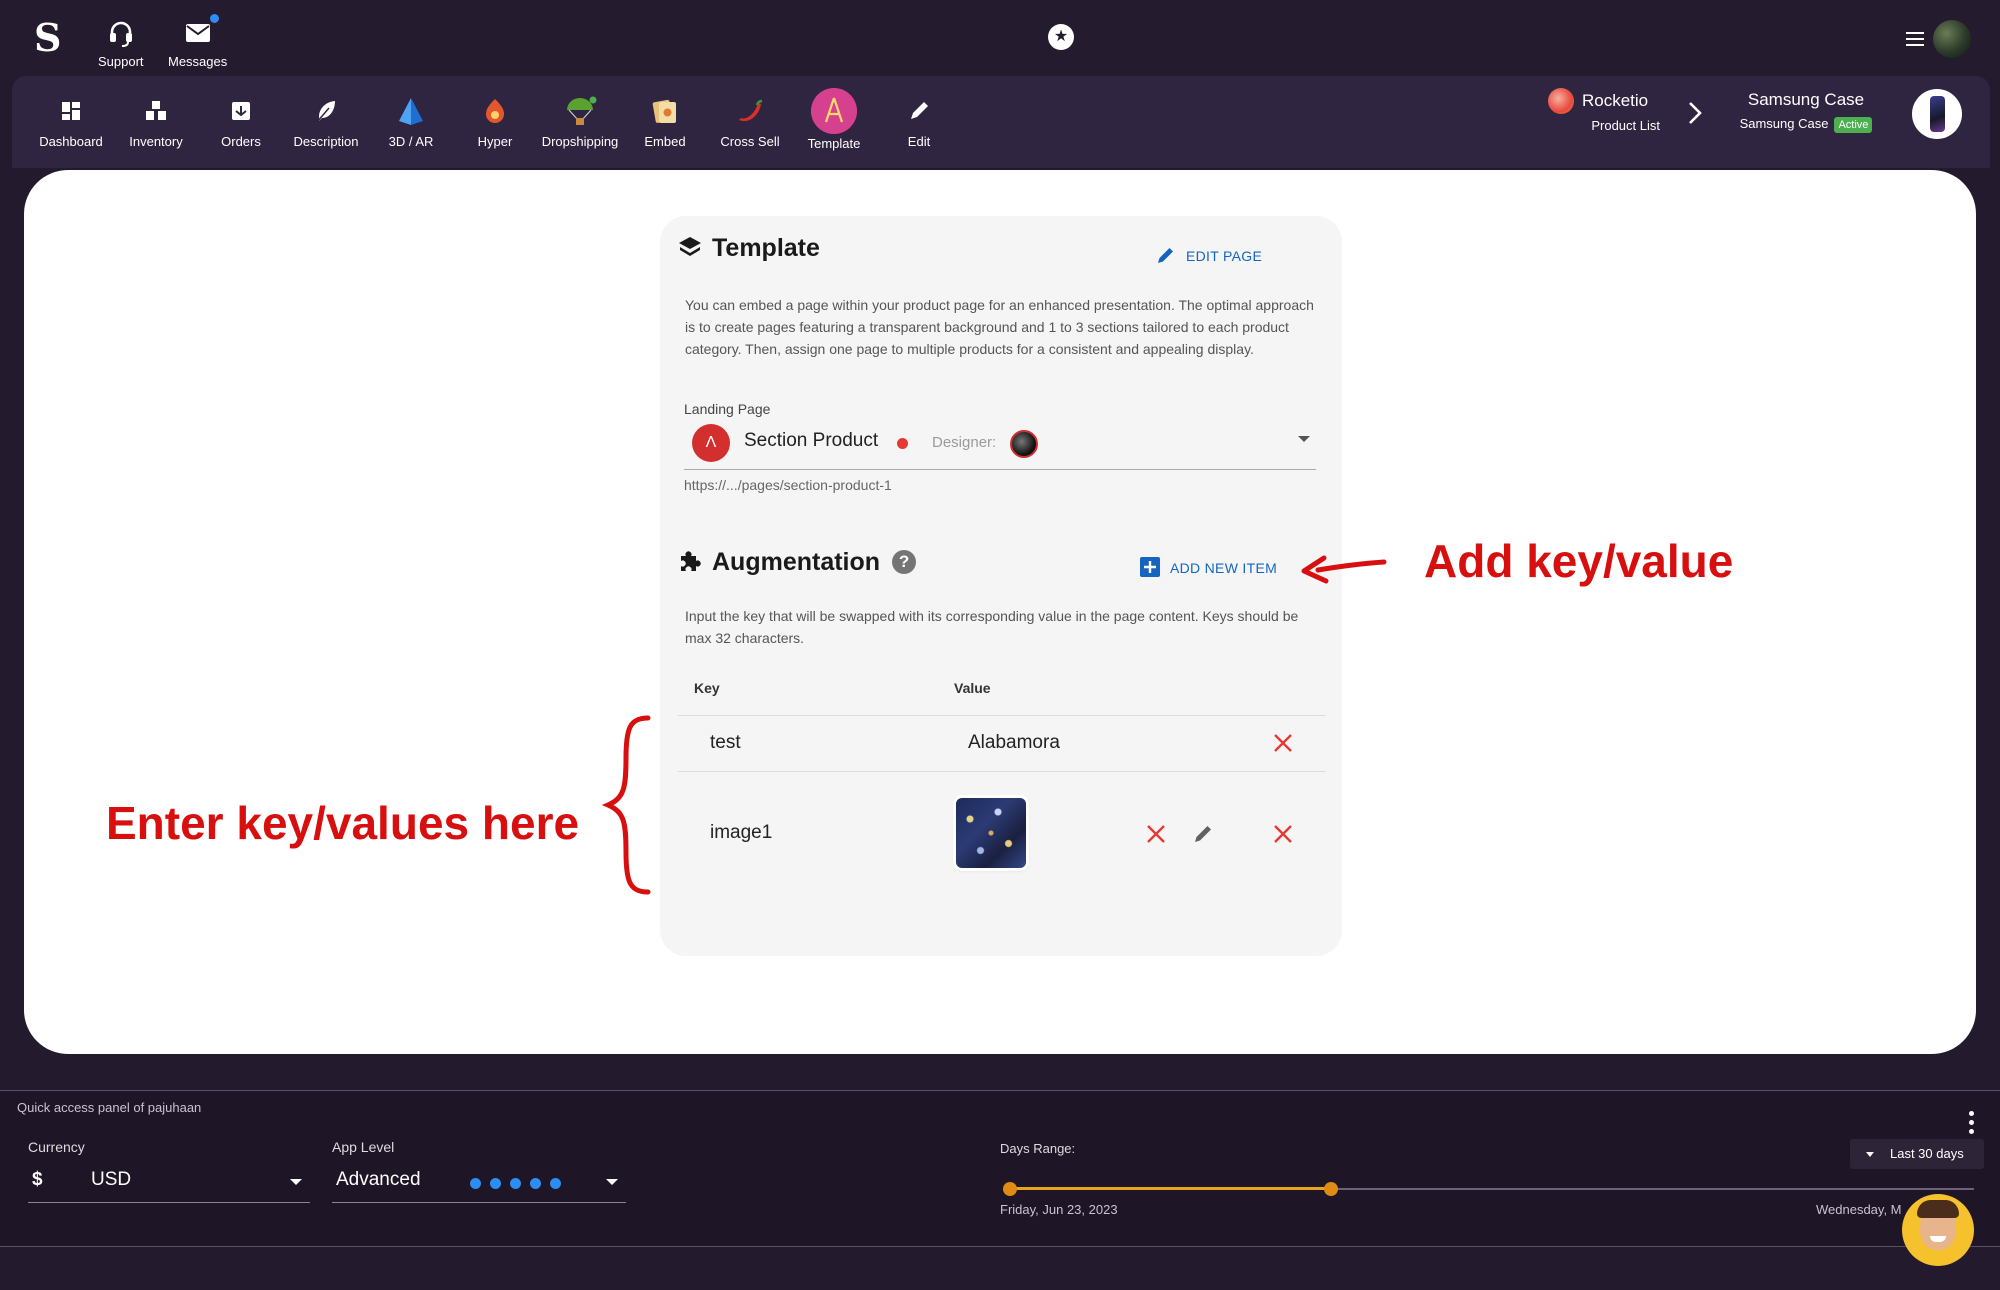  Describe the element at coordinates (156, 141) in the screenshot. I see `tool-label: Inventory` at that location.